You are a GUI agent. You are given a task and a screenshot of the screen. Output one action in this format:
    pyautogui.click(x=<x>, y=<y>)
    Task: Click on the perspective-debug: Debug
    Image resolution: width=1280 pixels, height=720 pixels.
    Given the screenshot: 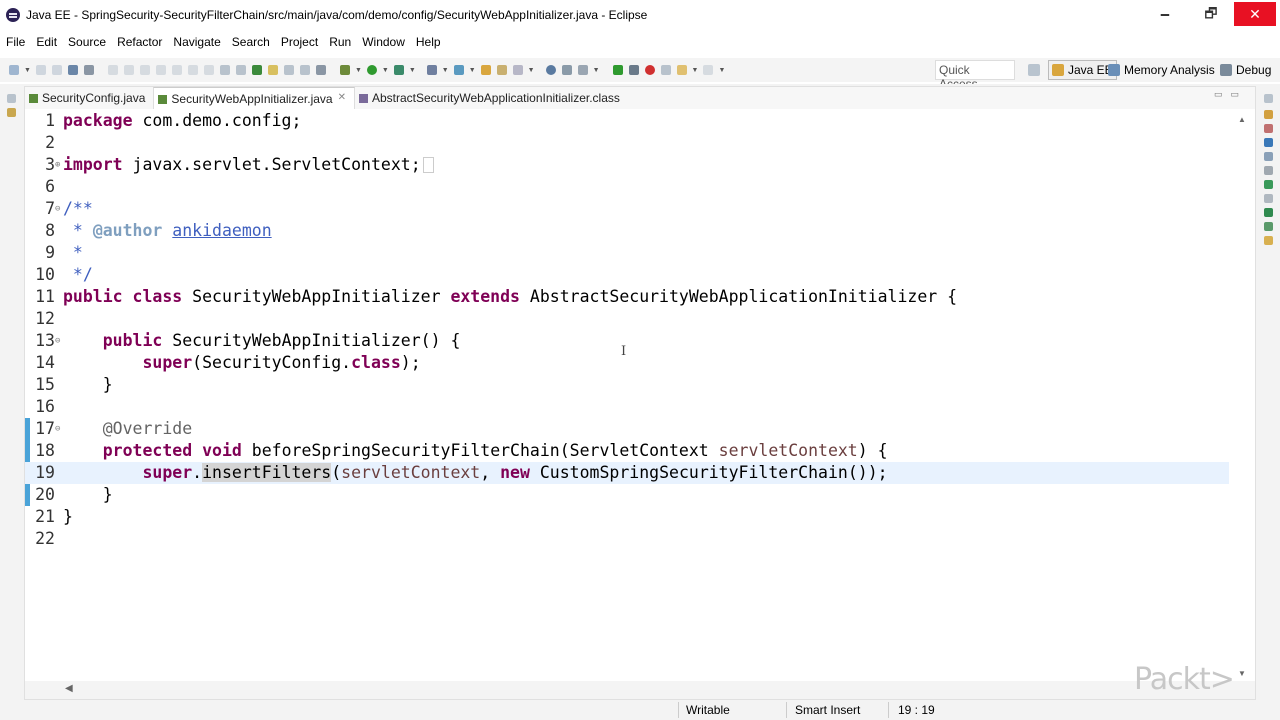 What is the action you would take?
    pyautogui.click(x=1245, y=70)
    